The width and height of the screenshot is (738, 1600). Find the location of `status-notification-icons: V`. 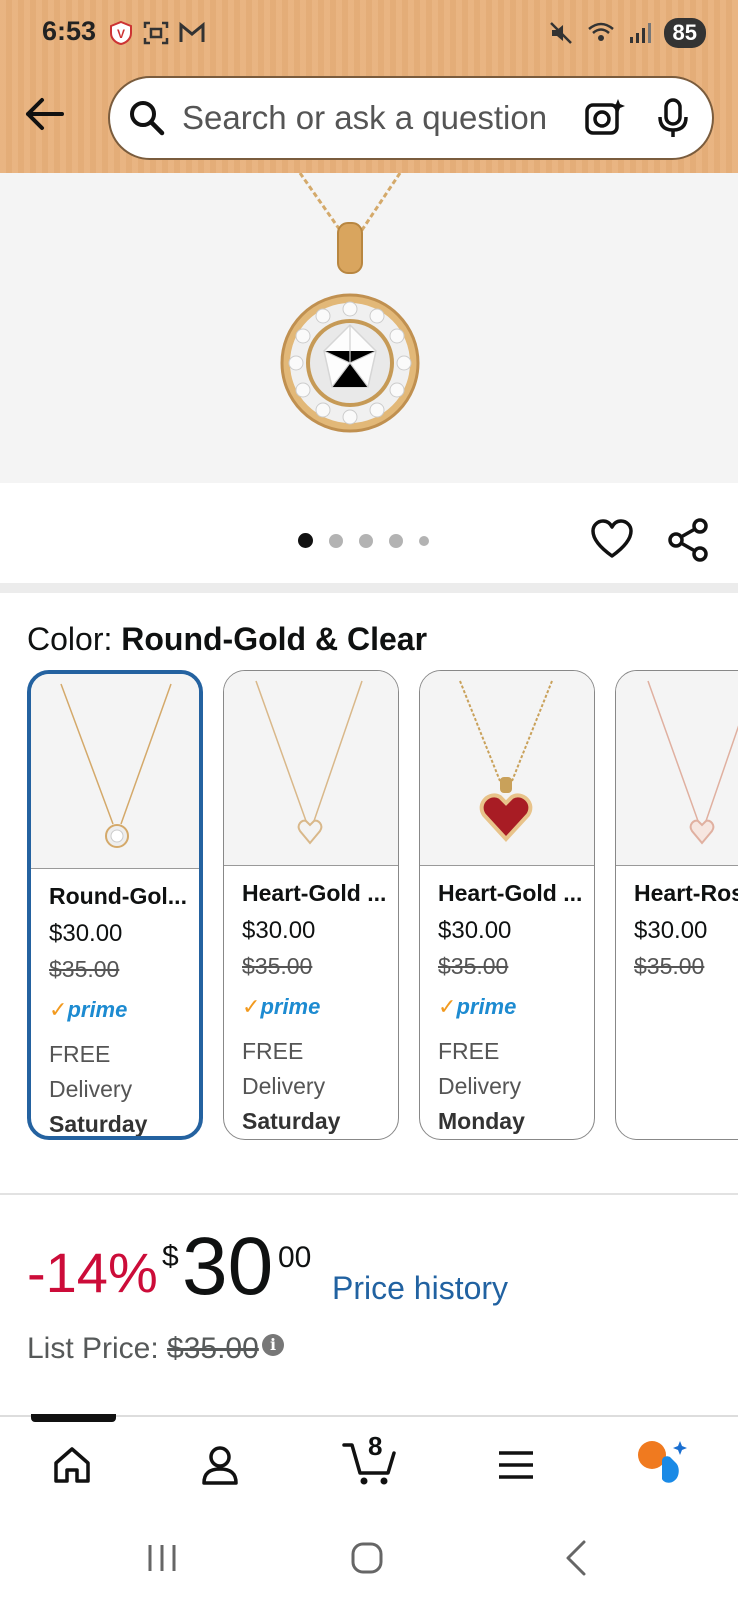

status-notification-icons: V is located at coordinates (157, 33).